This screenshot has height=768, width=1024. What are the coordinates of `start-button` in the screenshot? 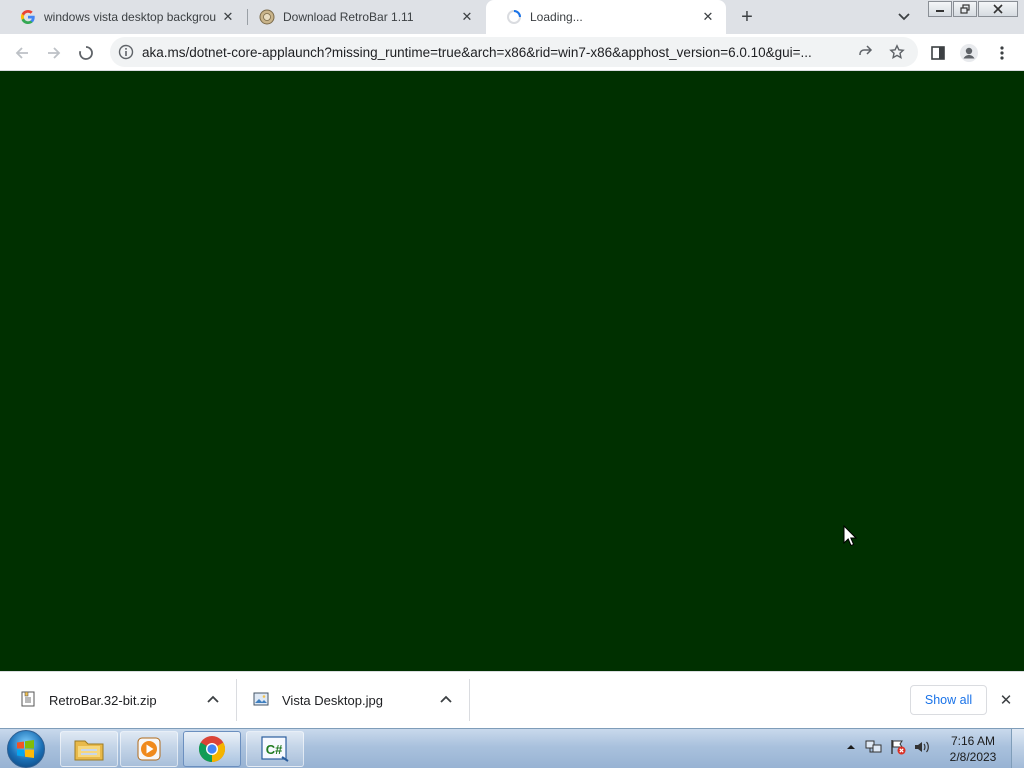 It's located at (26, 749).